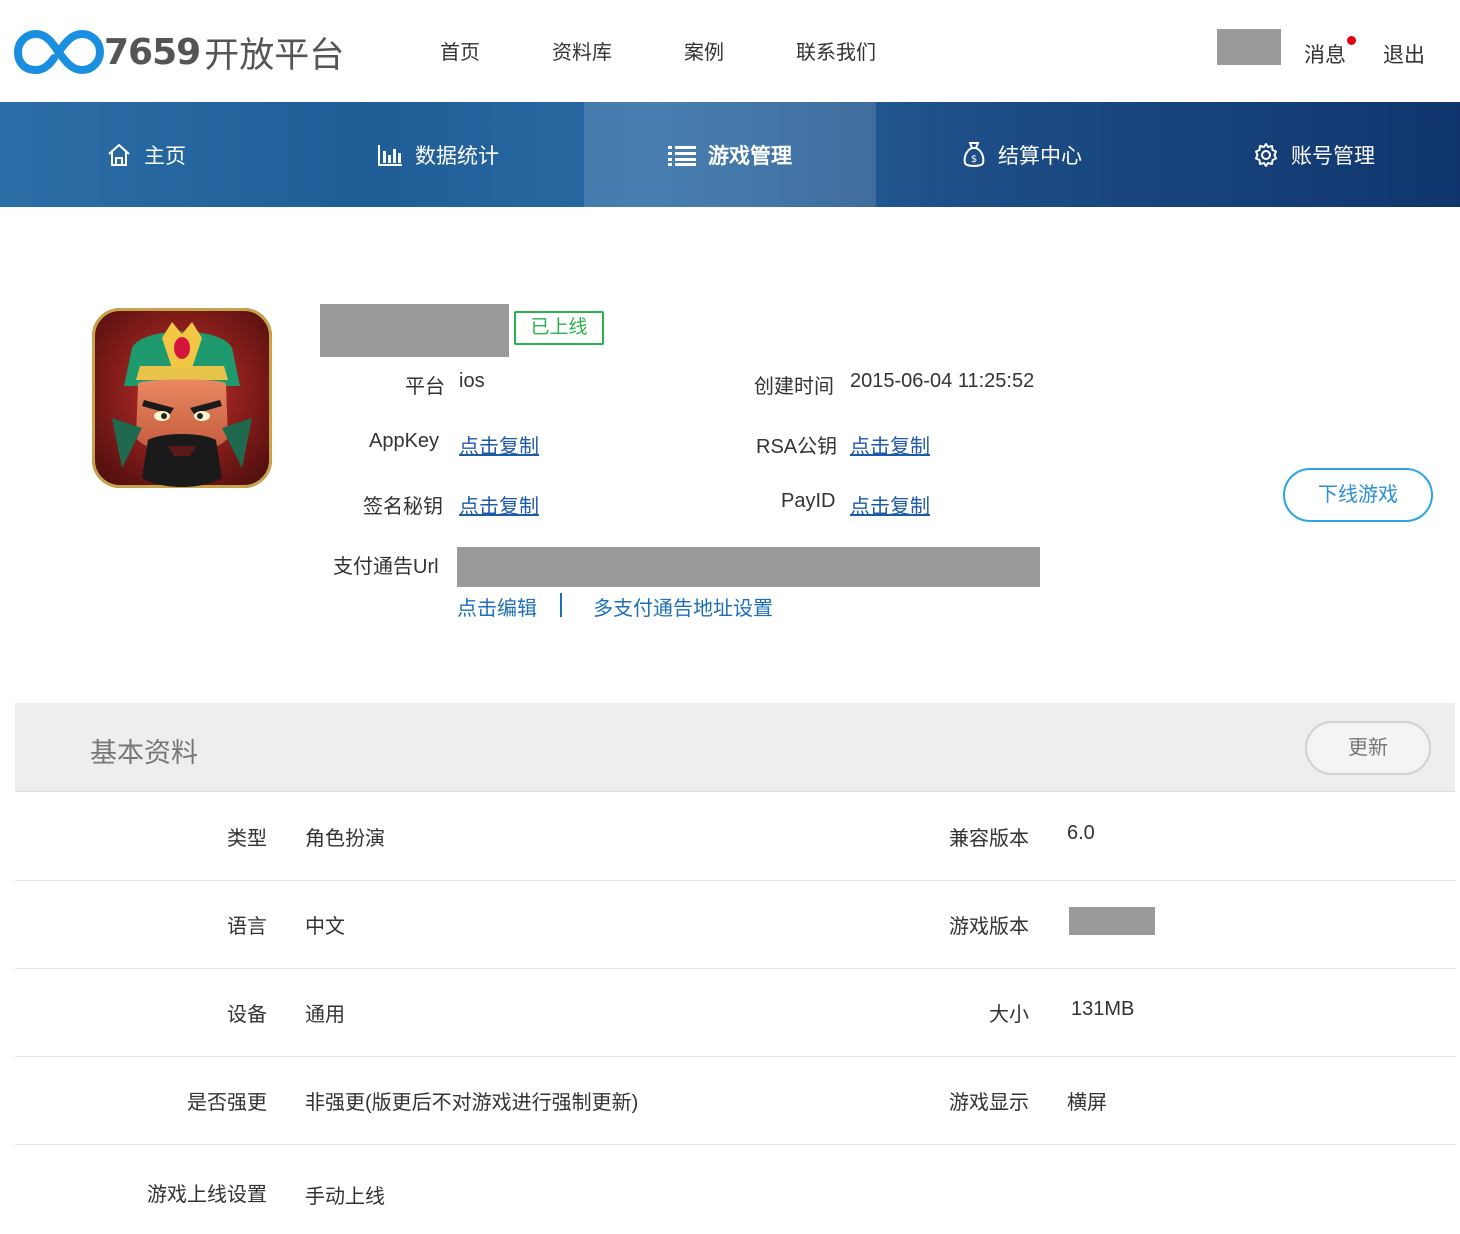 This screenshot has height=1234, width=1460. I want to click on status-badge: 已上线, so click(559, 328).